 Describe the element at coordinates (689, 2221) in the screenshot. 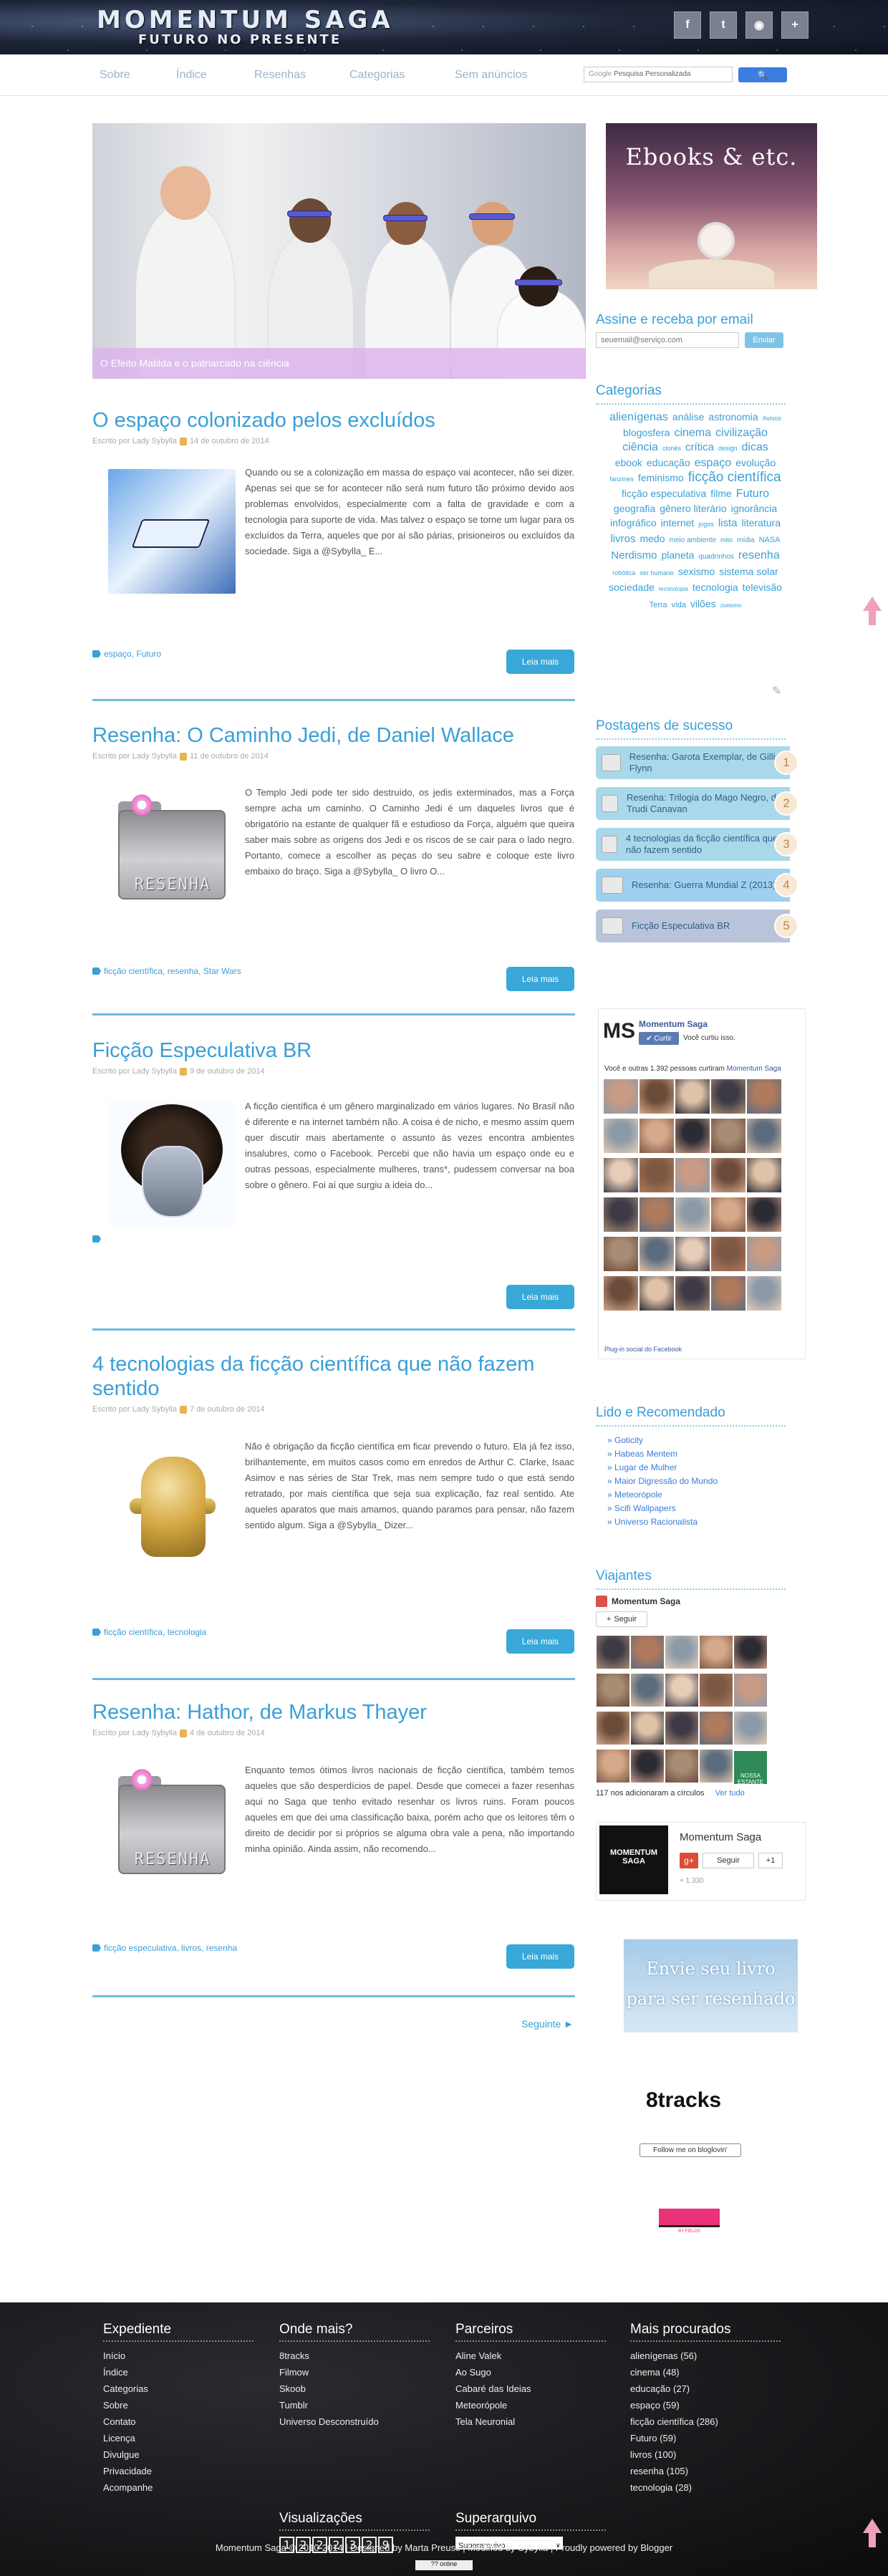

I see `fields-badge: BY FIELDS` at that location.